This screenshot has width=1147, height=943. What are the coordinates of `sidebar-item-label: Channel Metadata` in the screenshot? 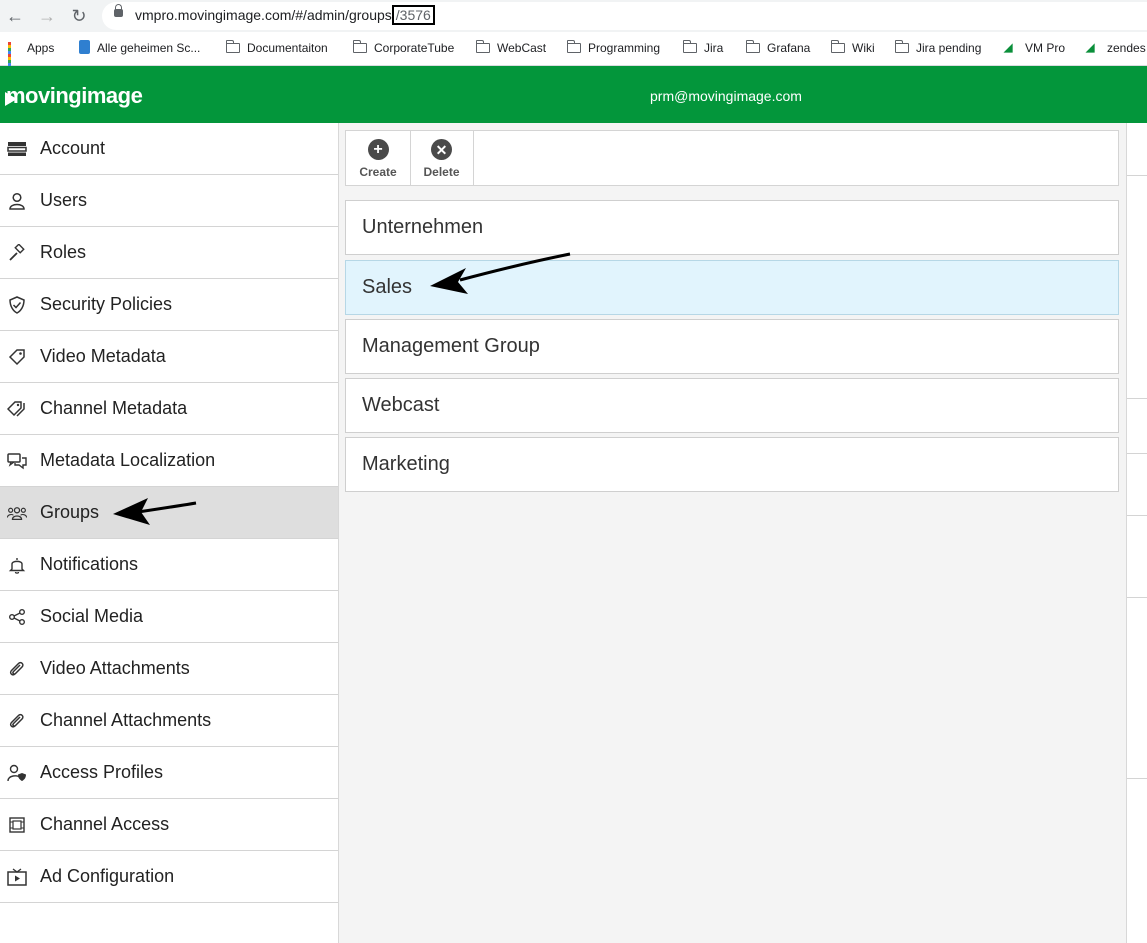 It's located at (114, 408).